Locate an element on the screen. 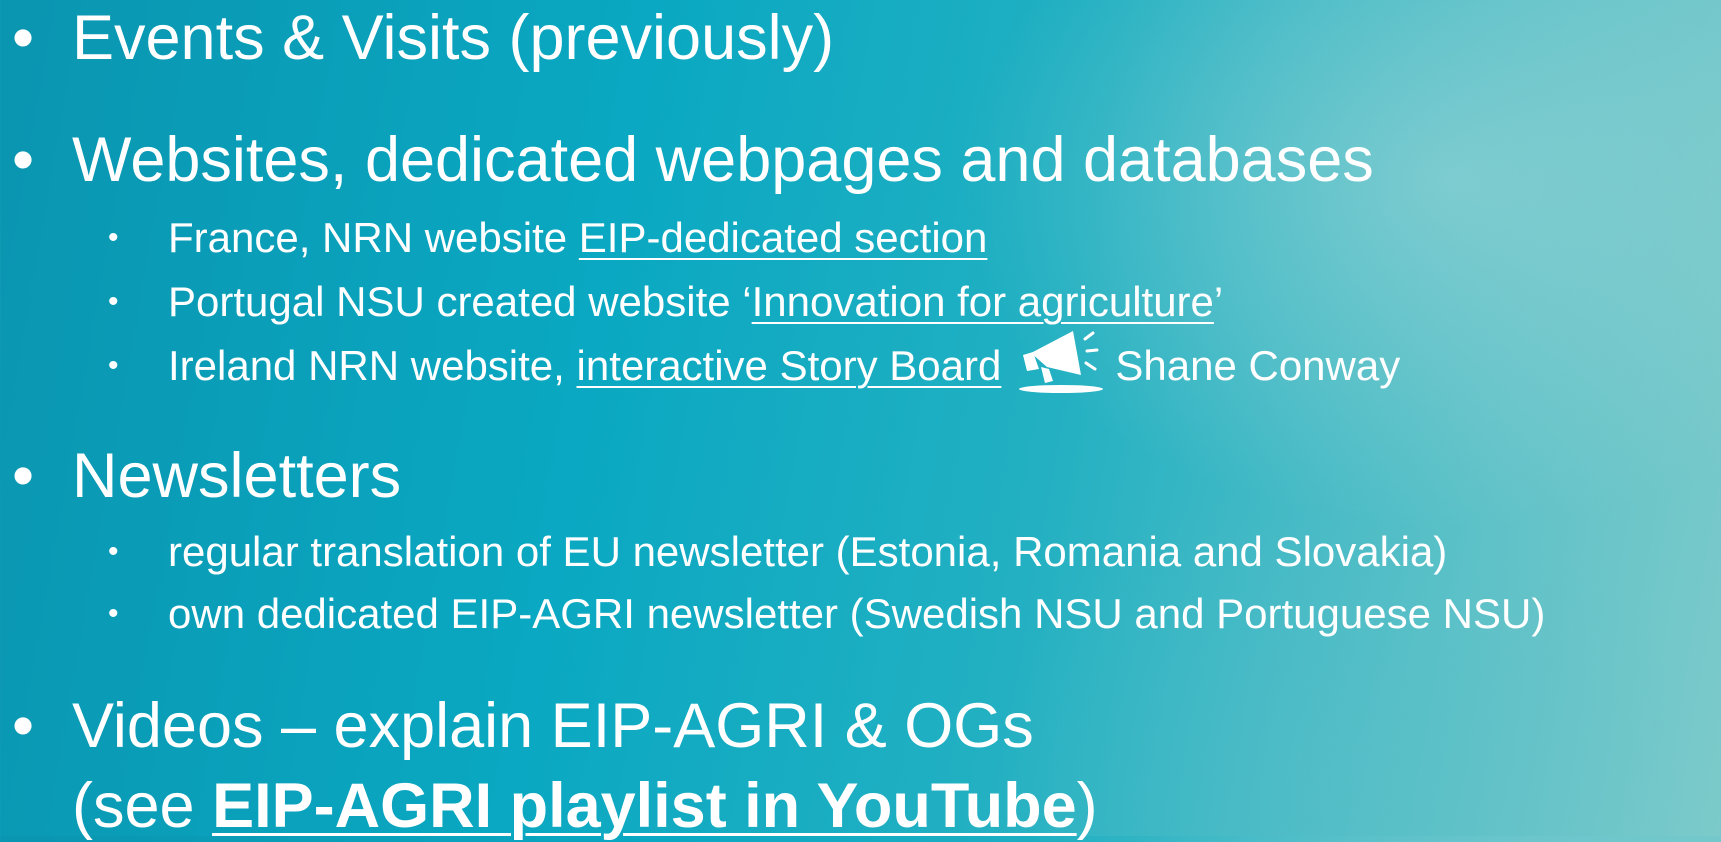 The image size is (1721, 842). megaphone-icon is located at coordinates (1061, 359).